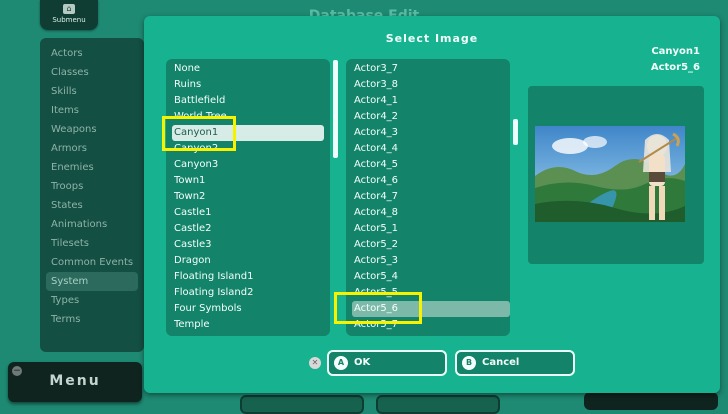  What do you see at coordinates (69, 15) in the screenshot?
I see `submenu-button: ⌂ Submenu` at bounding box center [69, 15].